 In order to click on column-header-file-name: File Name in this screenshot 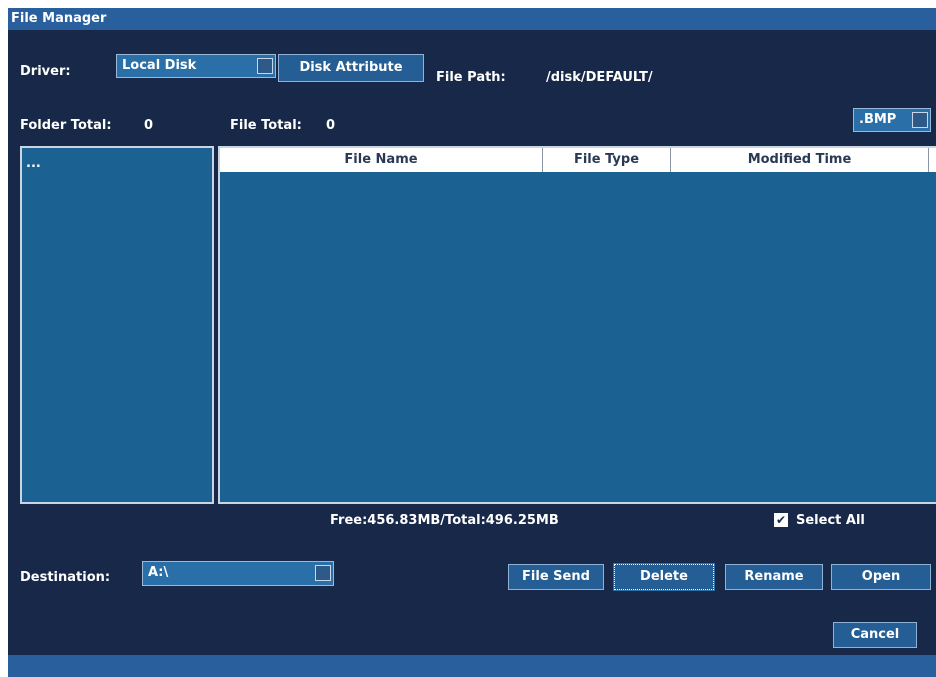, I will do `click(381, 160)`.